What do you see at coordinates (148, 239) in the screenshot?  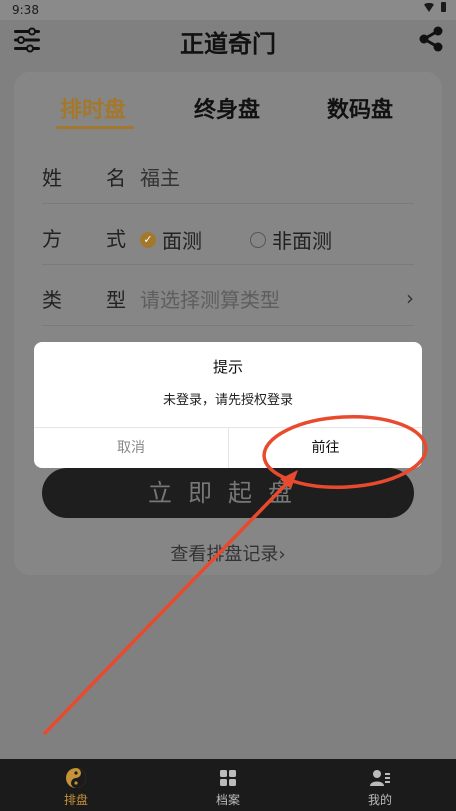 I see `check-icon: ✓` at bounding box center [148, 239].